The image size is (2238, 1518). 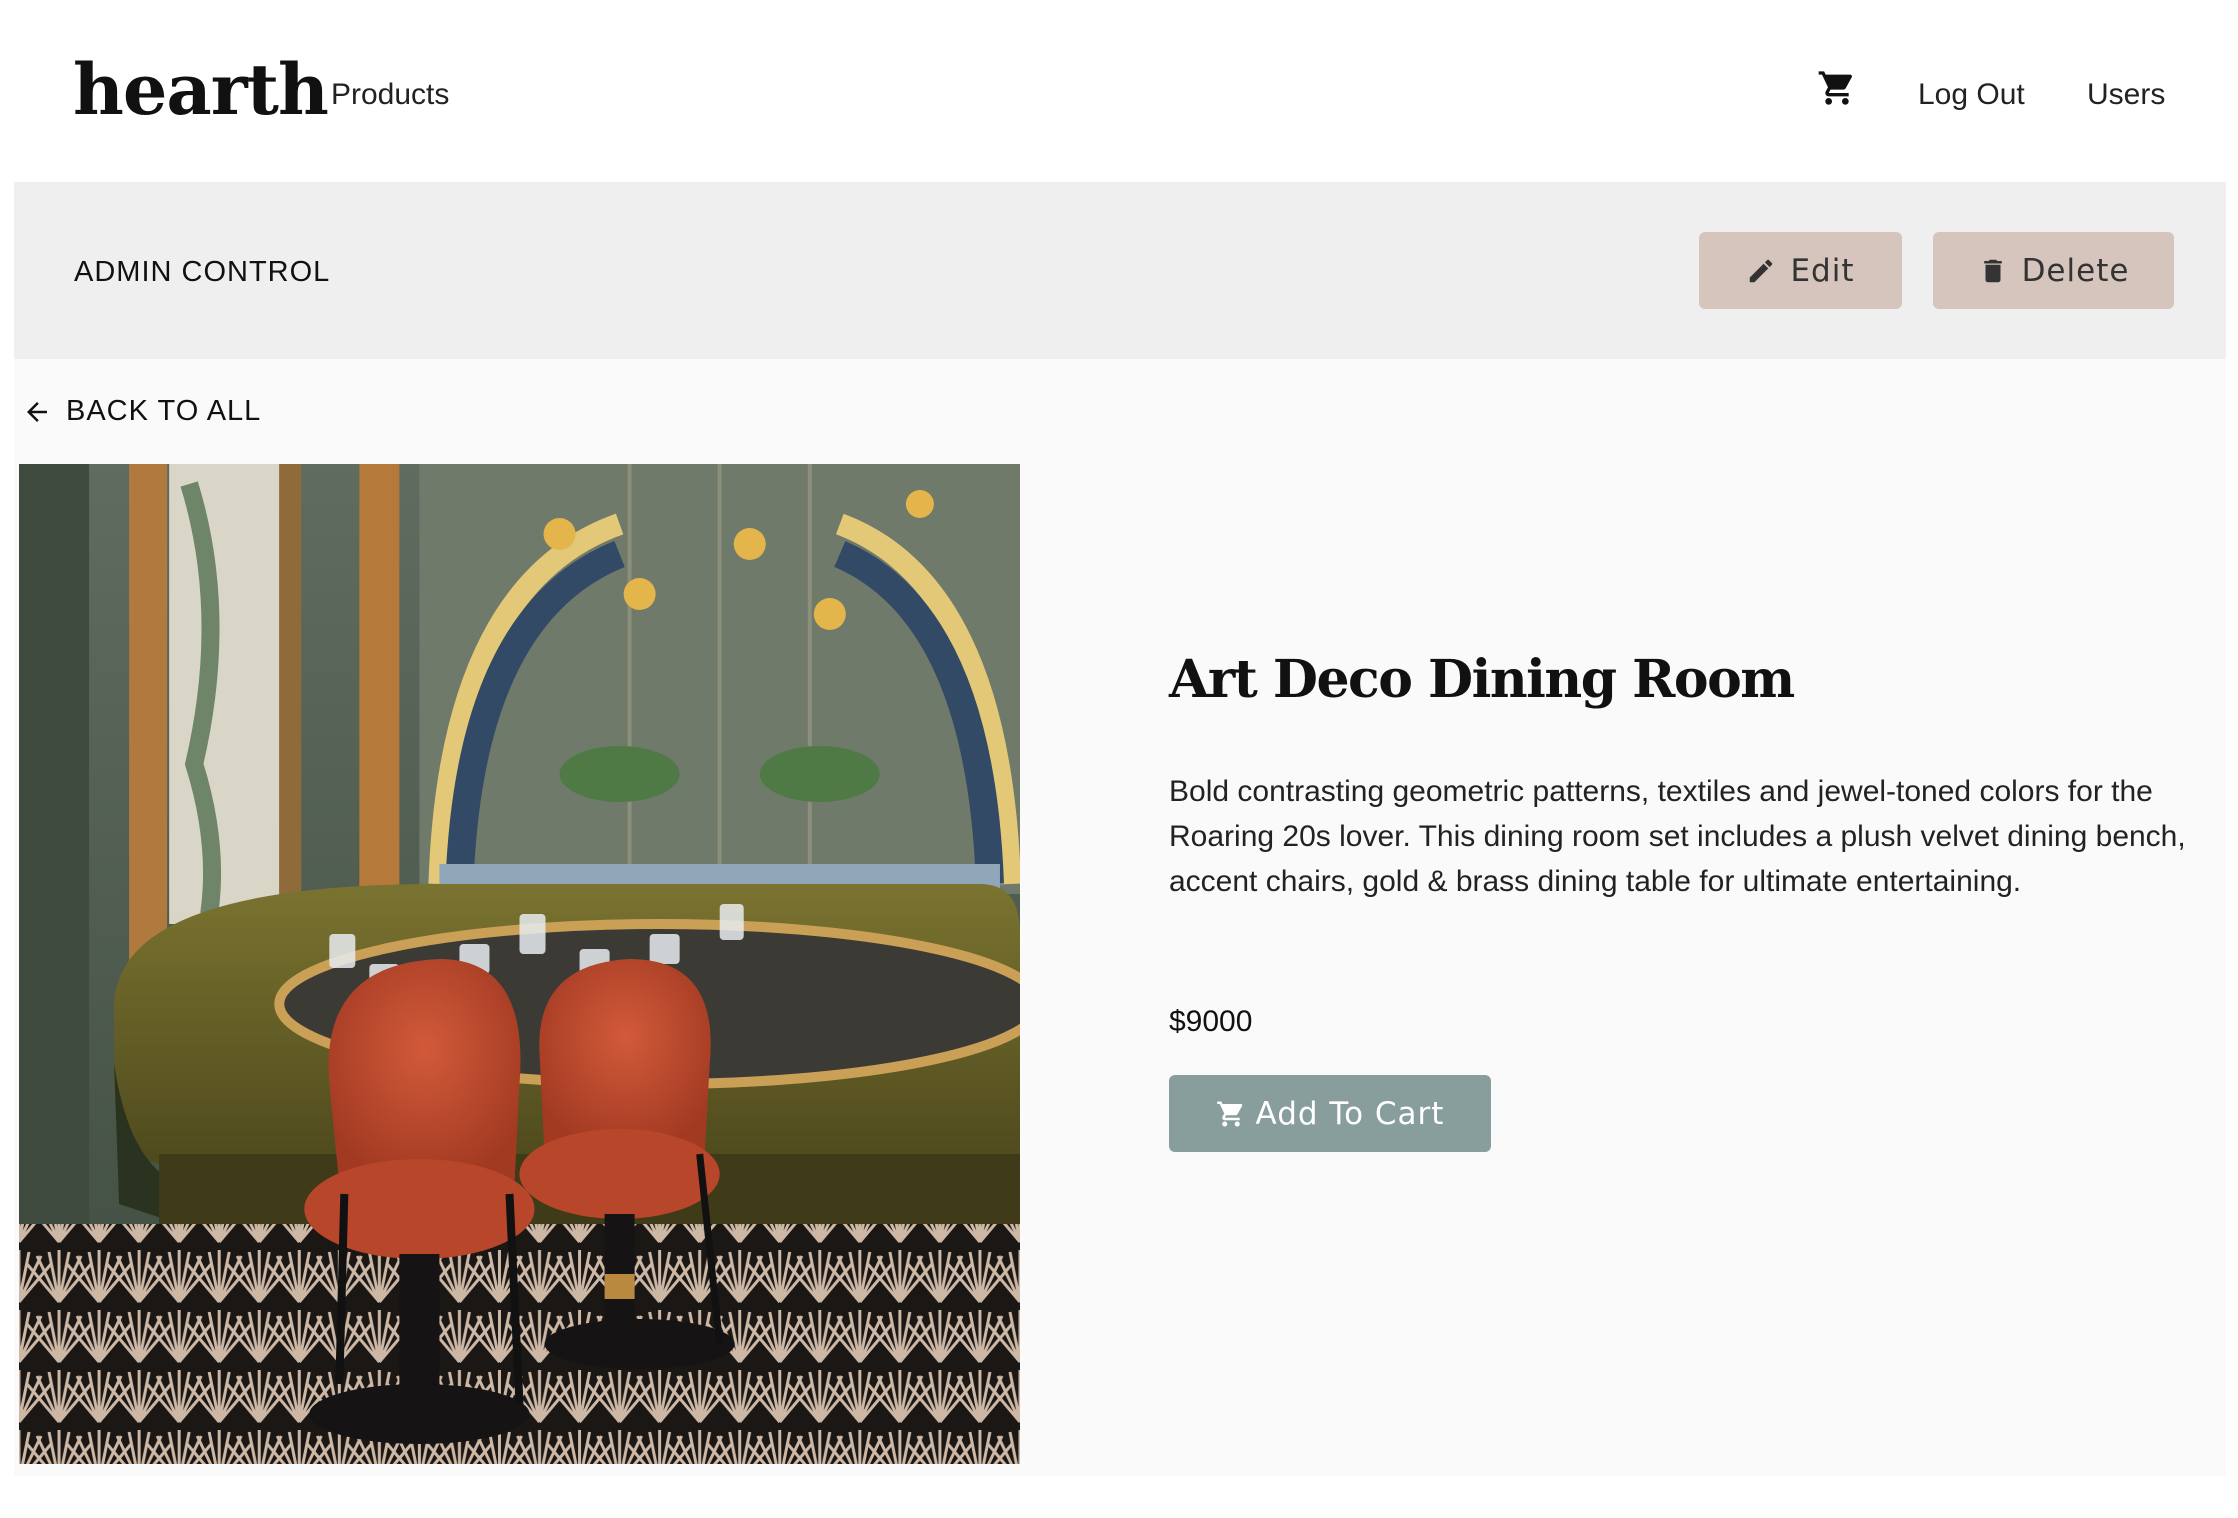 I want to click on nav-logout-link: Log Out, so click(x=1971, y=95).